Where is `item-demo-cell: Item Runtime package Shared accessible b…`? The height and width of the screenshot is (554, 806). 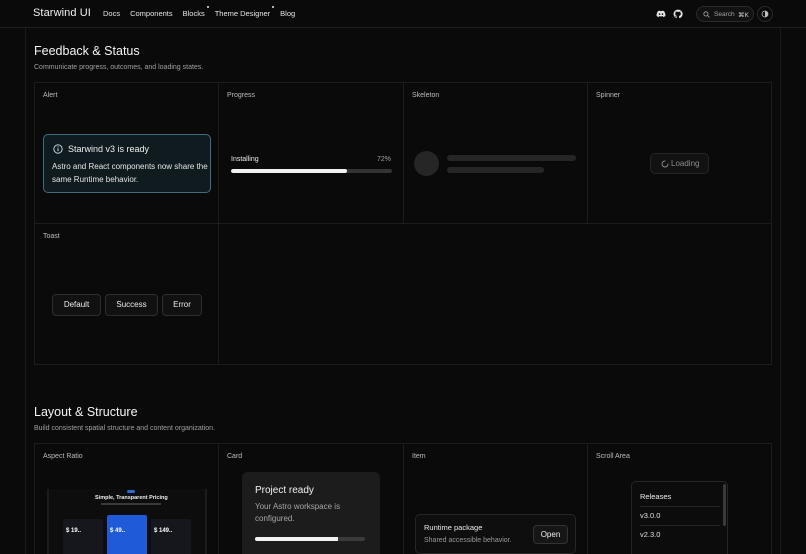 item-demo-cell: Item Runtime package Shared accessible b… is located at coordinates (496, 499).